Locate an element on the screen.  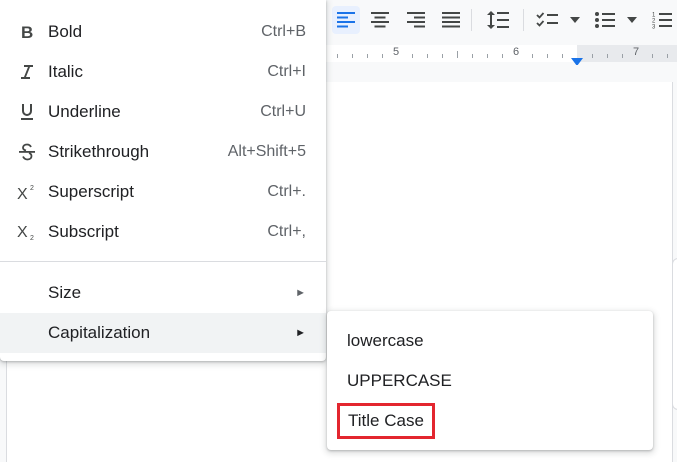
line-spacing-icon is located at coordinates (498, 20).